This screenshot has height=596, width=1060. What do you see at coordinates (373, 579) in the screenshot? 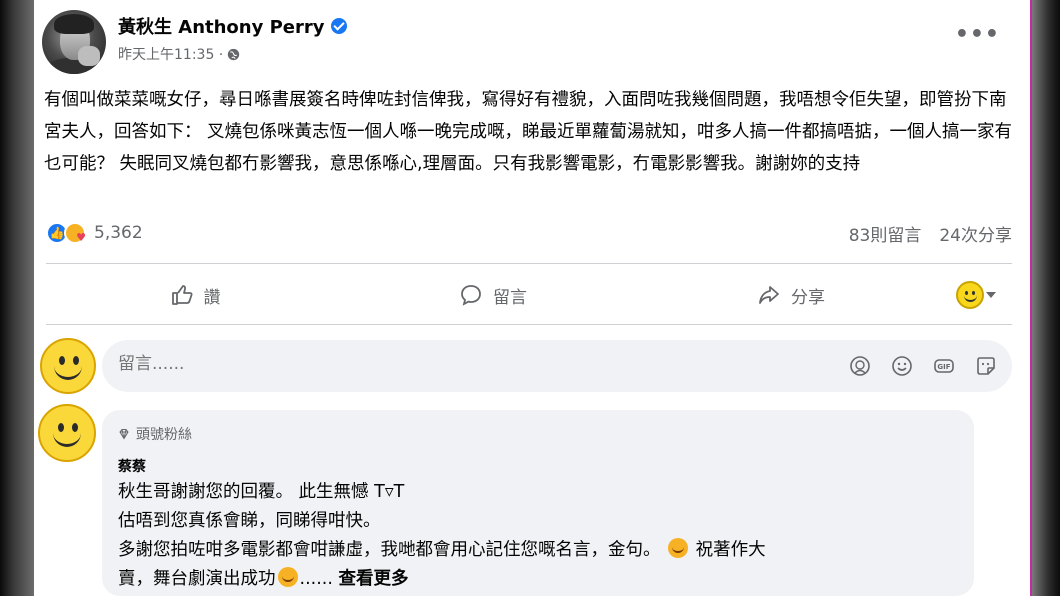
I see `see-more-link: 查看更多` at bounding box center [373, 579].